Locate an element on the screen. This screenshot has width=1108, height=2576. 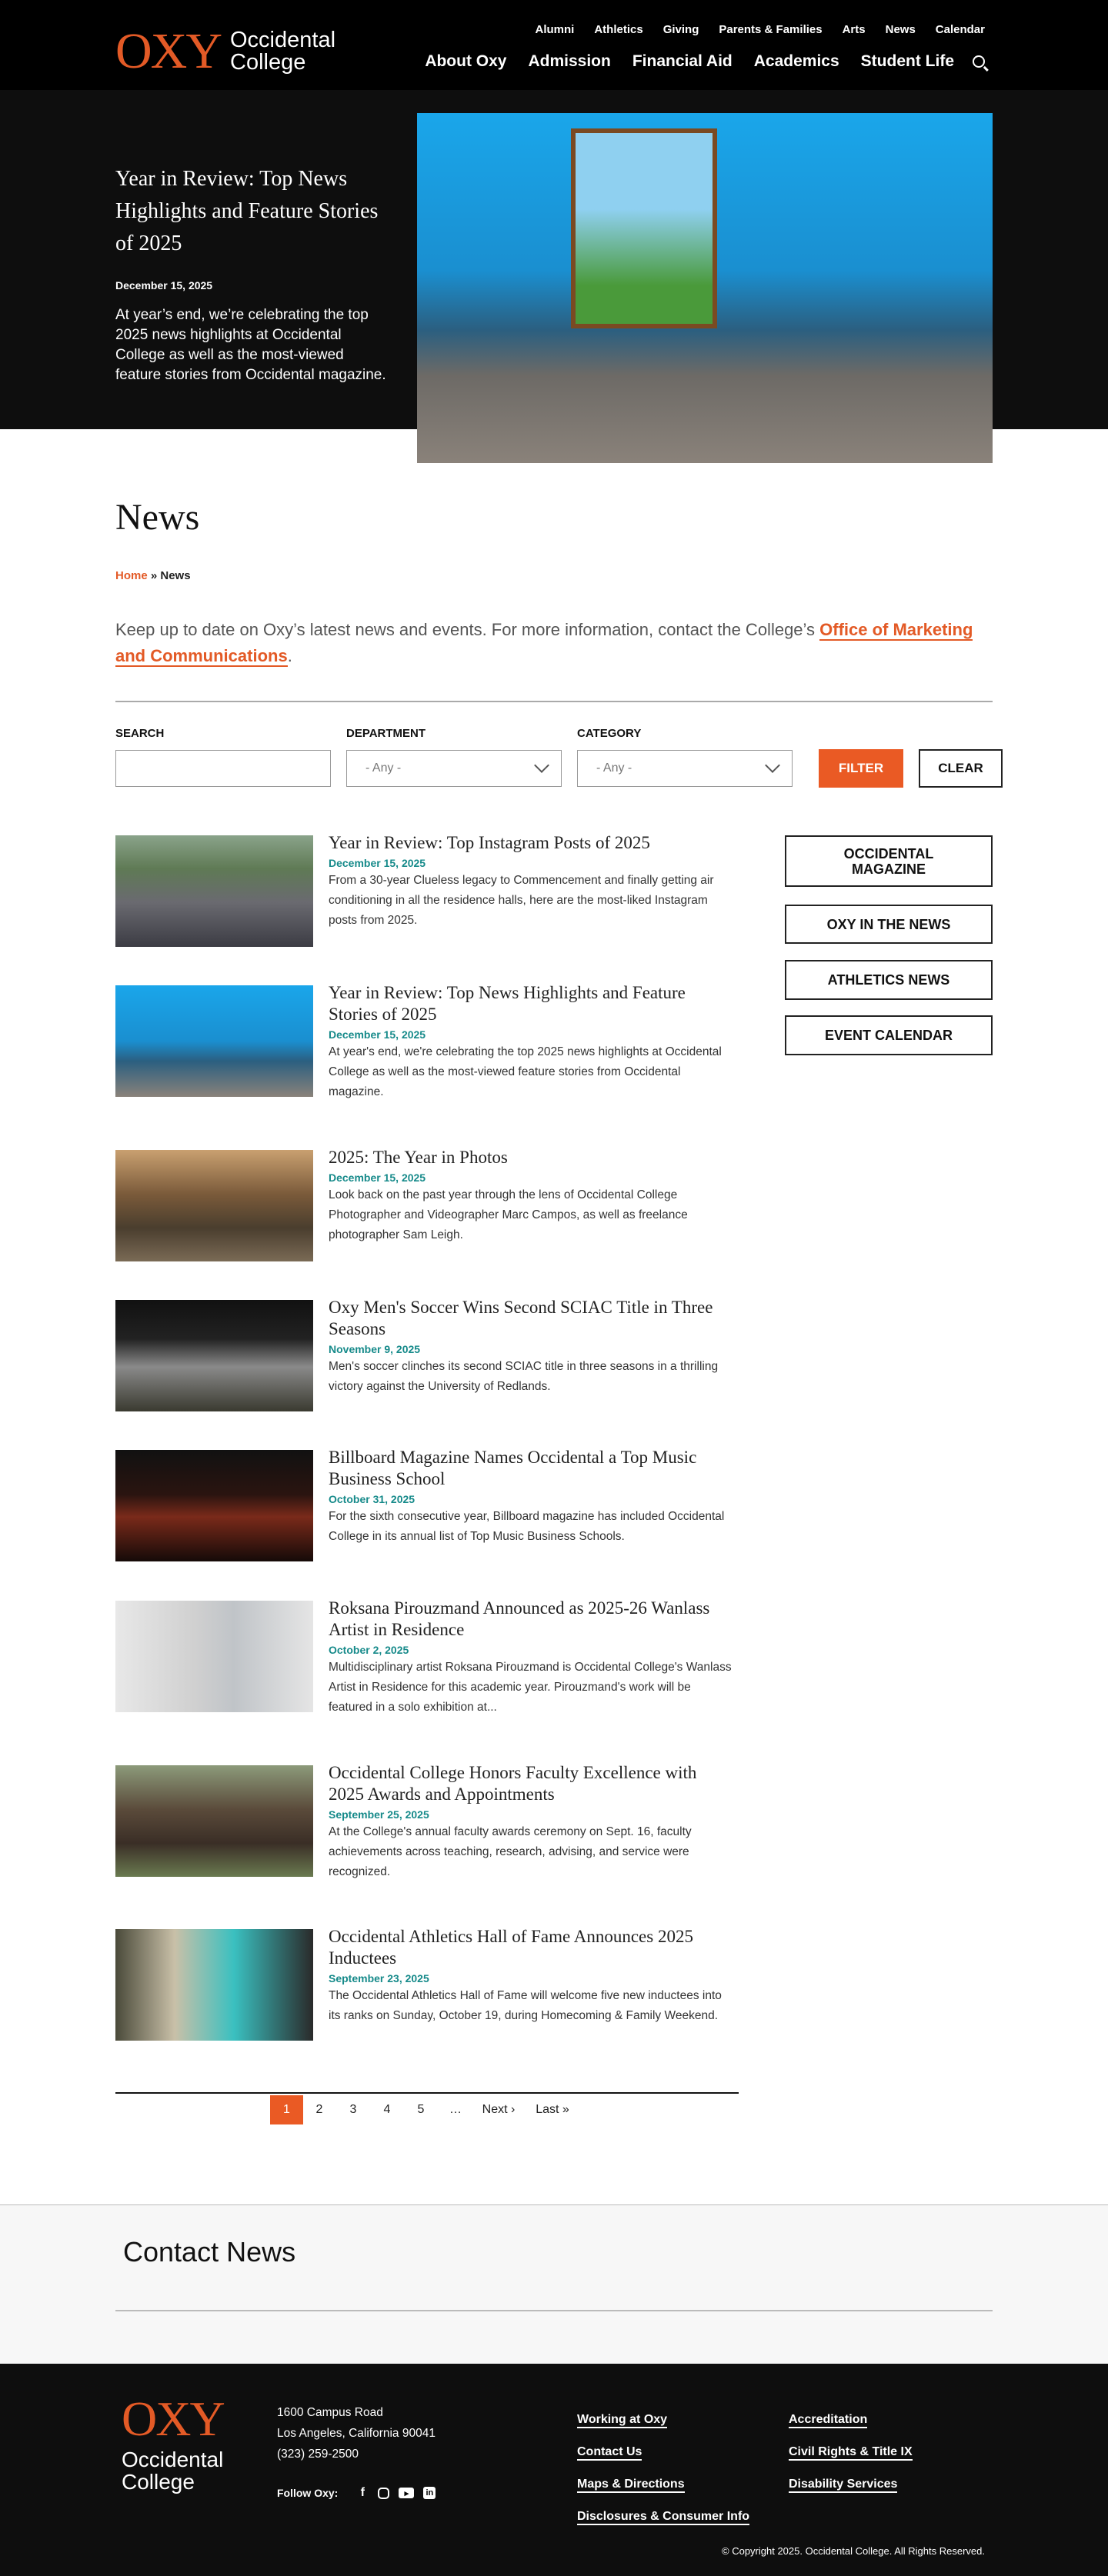
breadcrumb: Home » News is located at coordinates (153, 575).